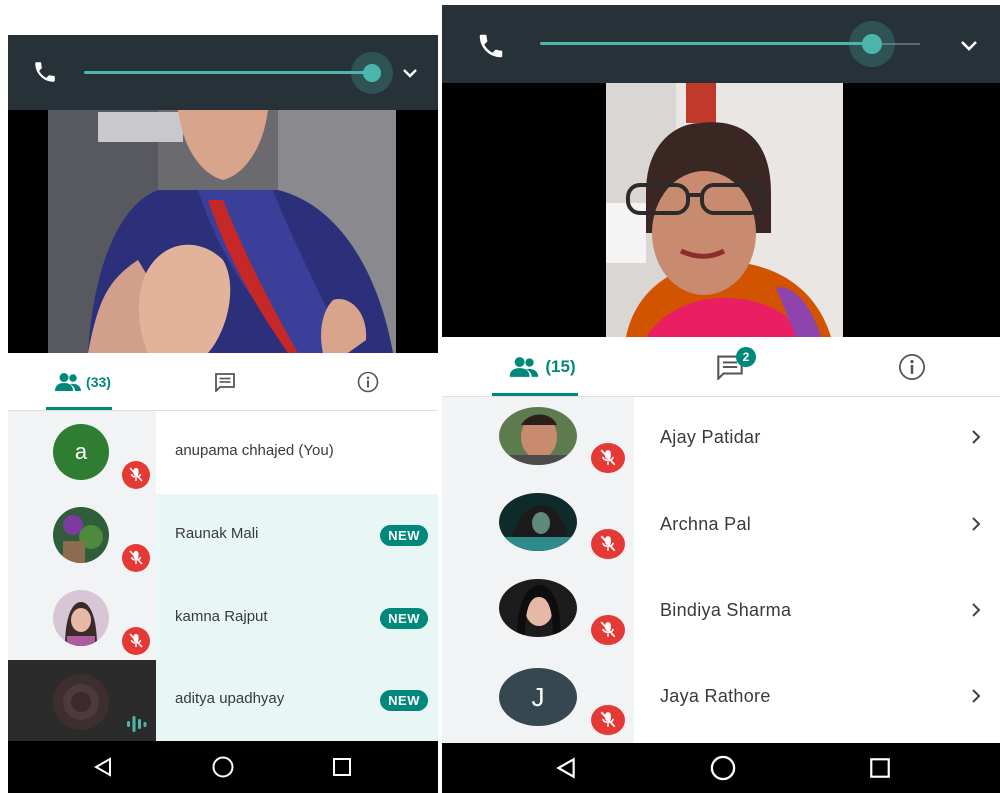 The image size is (1000, 793). I want to click on participant-name: Archna Pal, so click(706, 524).